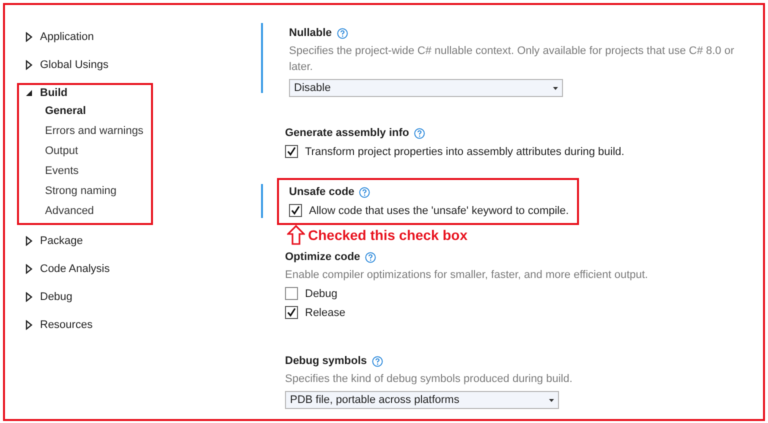  Describe the element at coordinates (59, 325) in the screenshot. I see `nav-item: Resources` at that location.